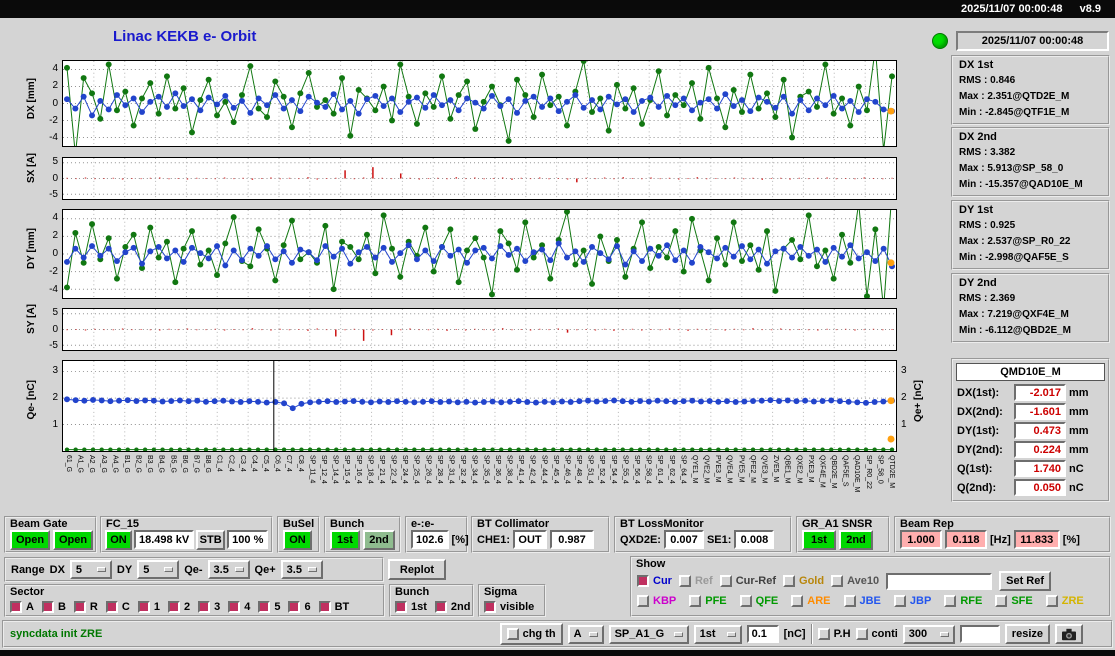 The image size is (1115, 656). I want to click on show-checkbox-are, so click(797, 601).